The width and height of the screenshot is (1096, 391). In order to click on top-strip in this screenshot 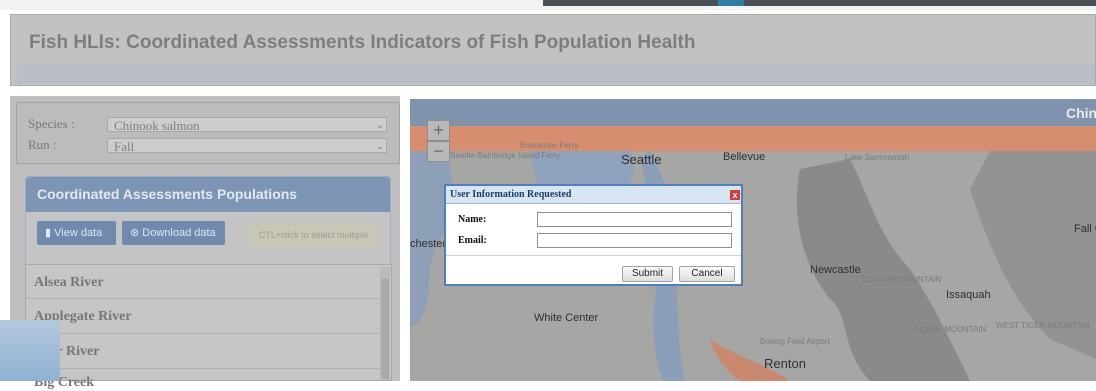, I will do `click(548, 5)`.